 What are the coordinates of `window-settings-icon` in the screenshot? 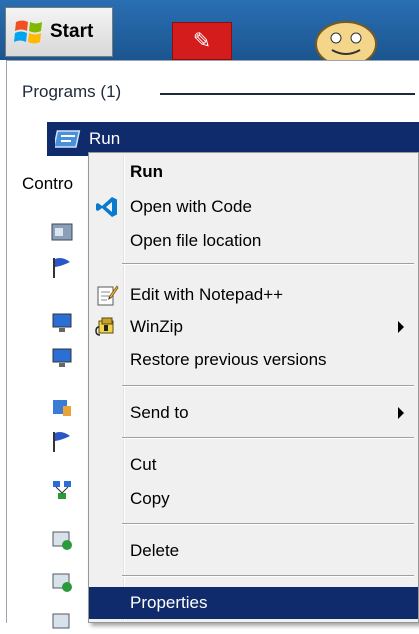 It's located at (62, 232).